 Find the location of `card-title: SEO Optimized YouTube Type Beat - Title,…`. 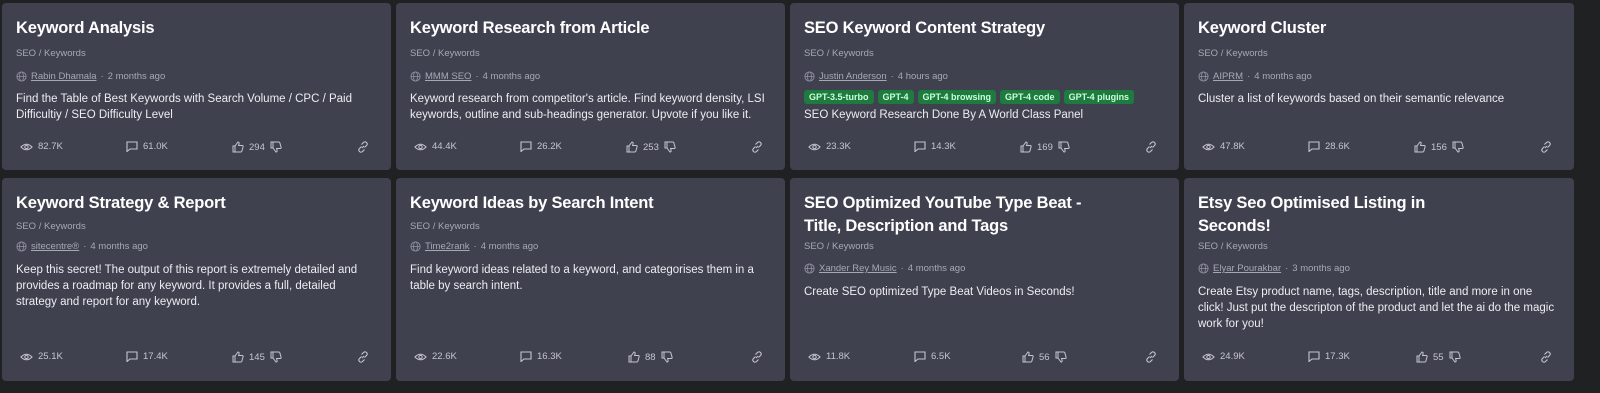

card-title: SEO Optimized YouTube Type Beat - Title,… is located at coordinates (946, 215).